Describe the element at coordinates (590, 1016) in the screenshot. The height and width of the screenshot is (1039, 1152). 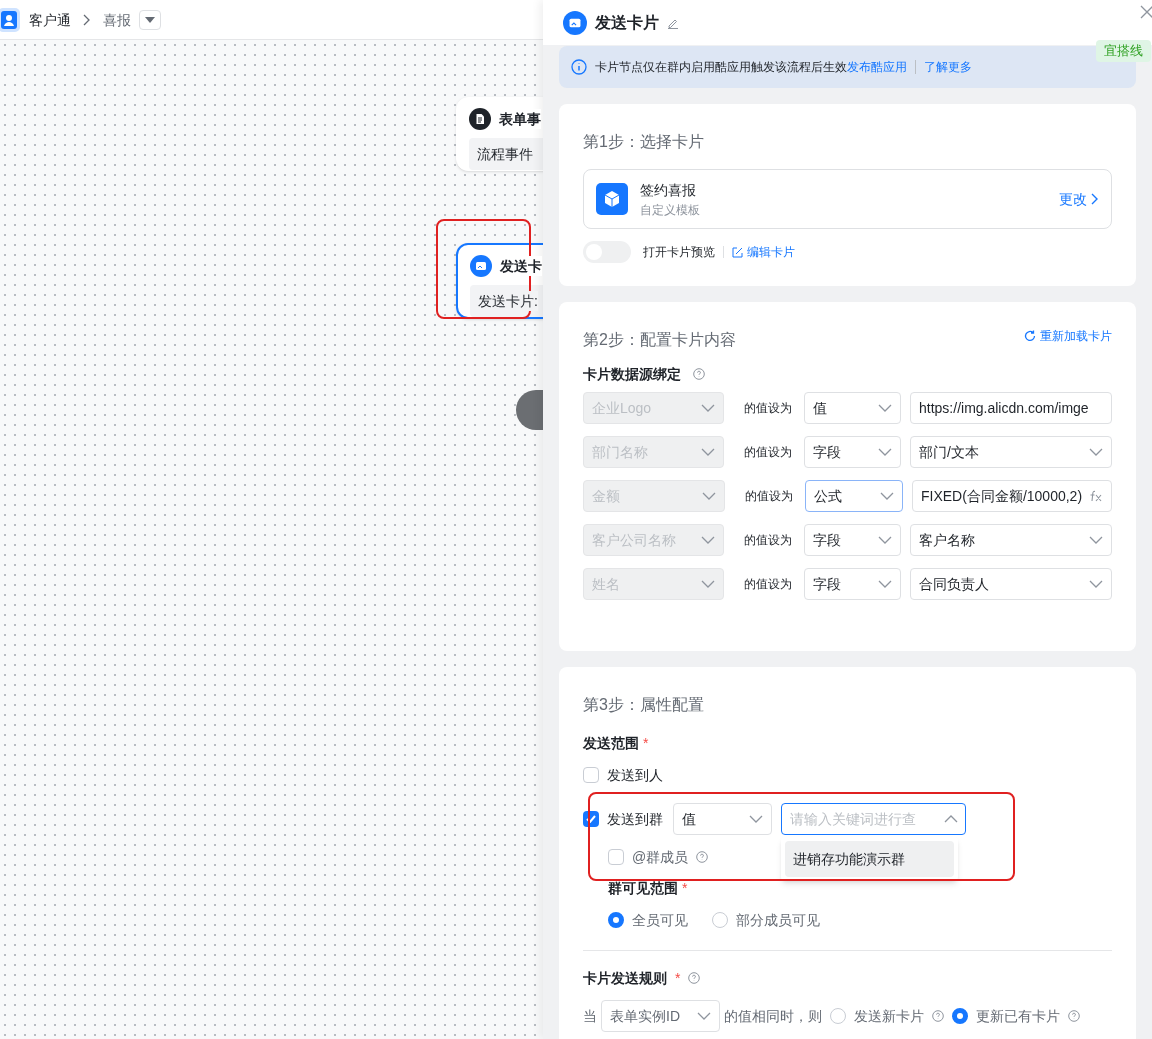
I see `rule-prefix: 当` at that location.